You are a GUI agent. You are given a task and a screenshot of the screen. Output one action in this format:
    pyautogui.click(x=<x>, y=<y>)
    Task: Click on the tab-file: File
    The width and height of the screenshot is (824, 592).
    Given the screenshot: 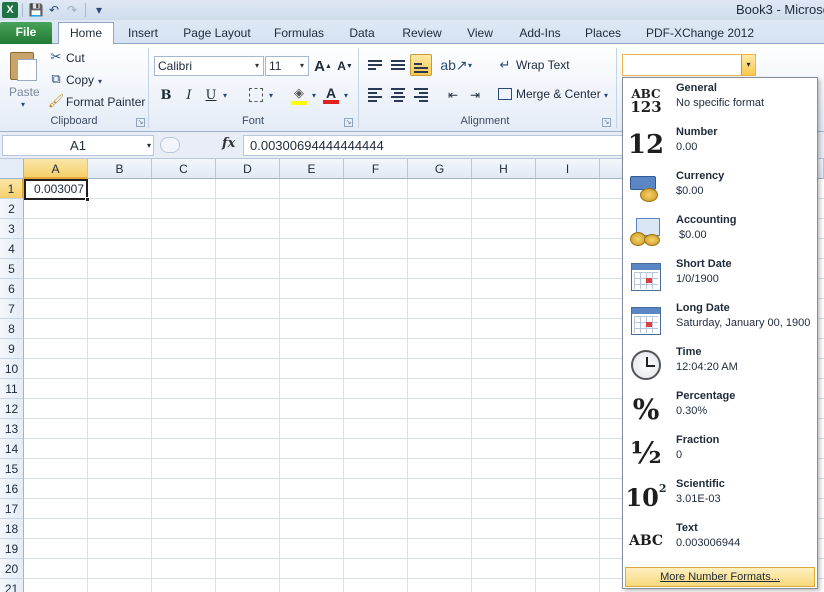 What is the action you would take?
    pyautogui.click(x=26, y=33)
    